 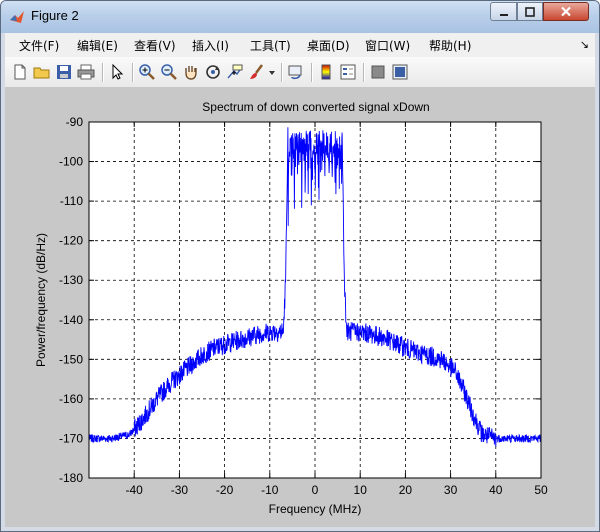 What do you see at coordinates (71, 241) in the screenshot?
I see `y-tick-label: -120` at bounding box center [71, 241].